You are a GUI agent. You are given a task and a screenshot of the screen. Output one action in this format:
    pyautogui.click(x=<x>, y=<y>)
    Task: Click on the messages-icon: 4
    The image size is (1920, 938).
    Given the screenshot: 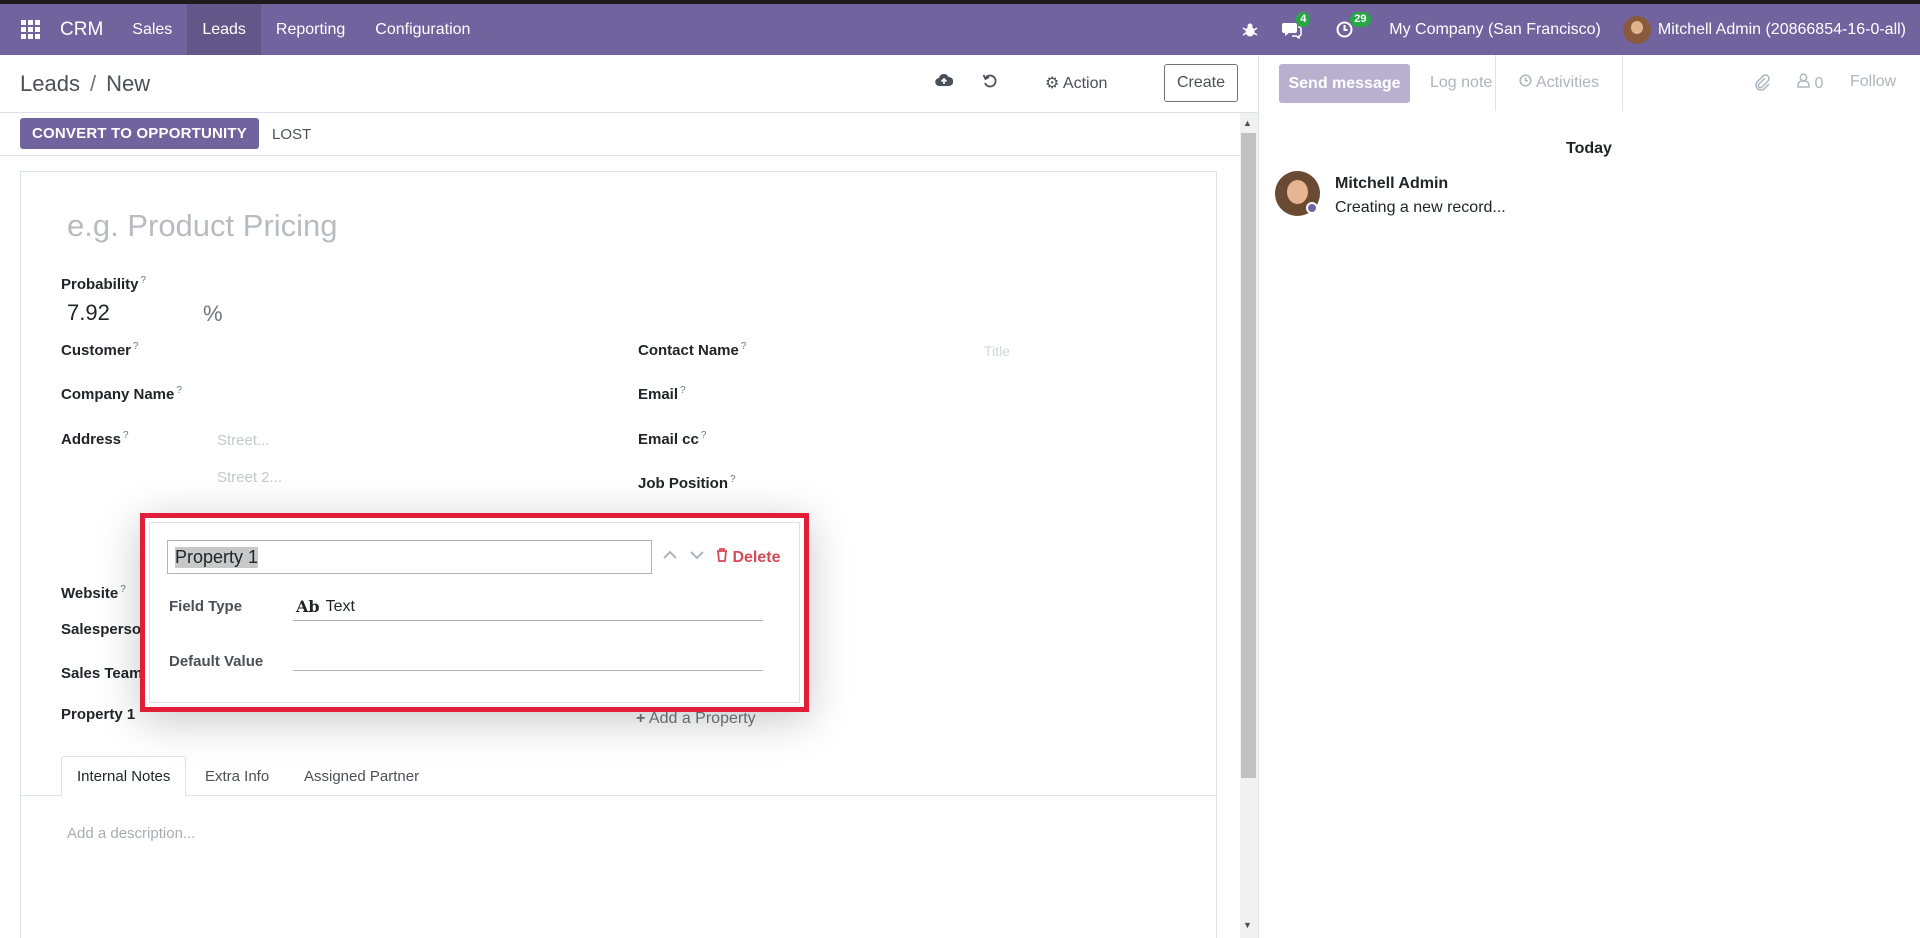 What is the action you would take?
    pyautogui.click(x=1296, y=25)
    